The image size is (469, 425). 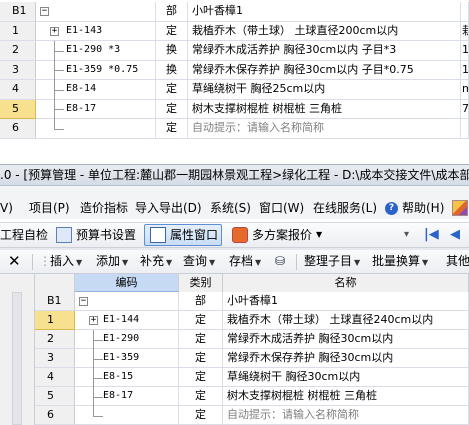 I want to click on grid-header-code: 编码, so click(x=127, y=283).